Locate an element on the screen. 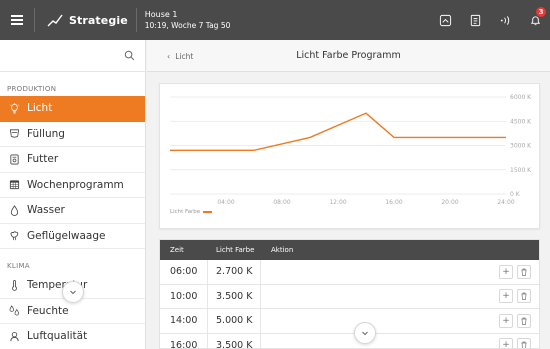 This screenshot has height=349, width=550. legend-label: Licht Farbe is located at coordinates (185, 212).